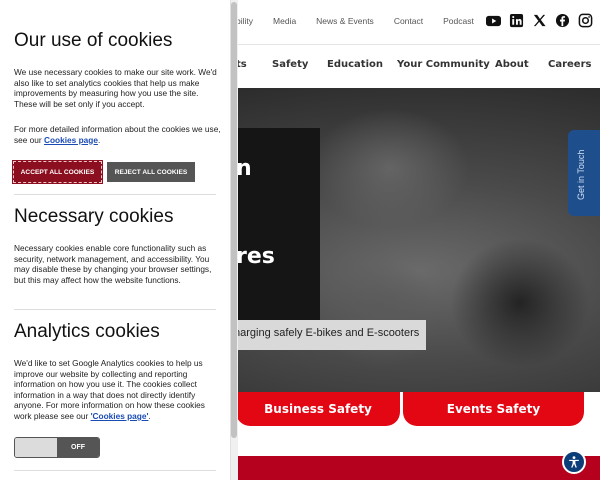 The width and height of the screenshot is (600, 480). I want to click on business-safety-button: Business Safety, so click(318, 409).